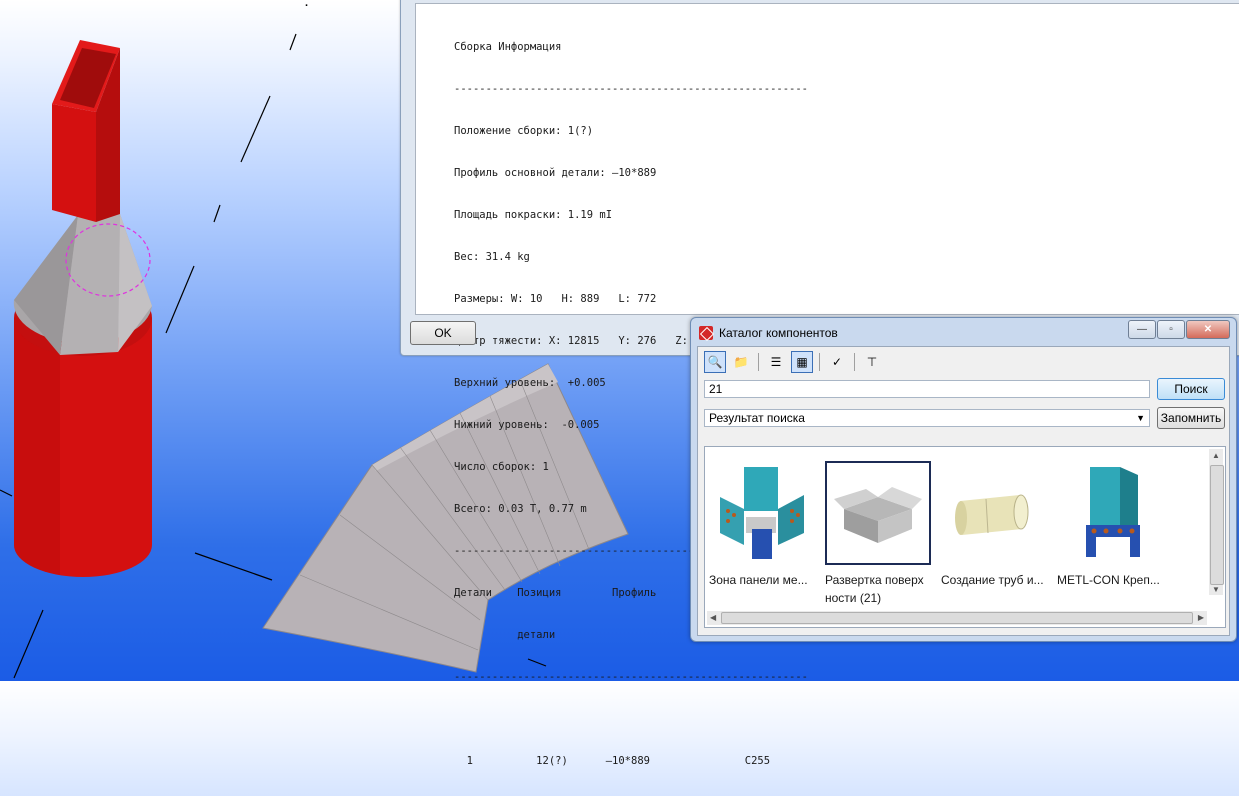 The image size is (1239, 796). Describe the element at coordinates (778, 333) in the screenshot. I see `window-title: Каталог компонентов` at that location.